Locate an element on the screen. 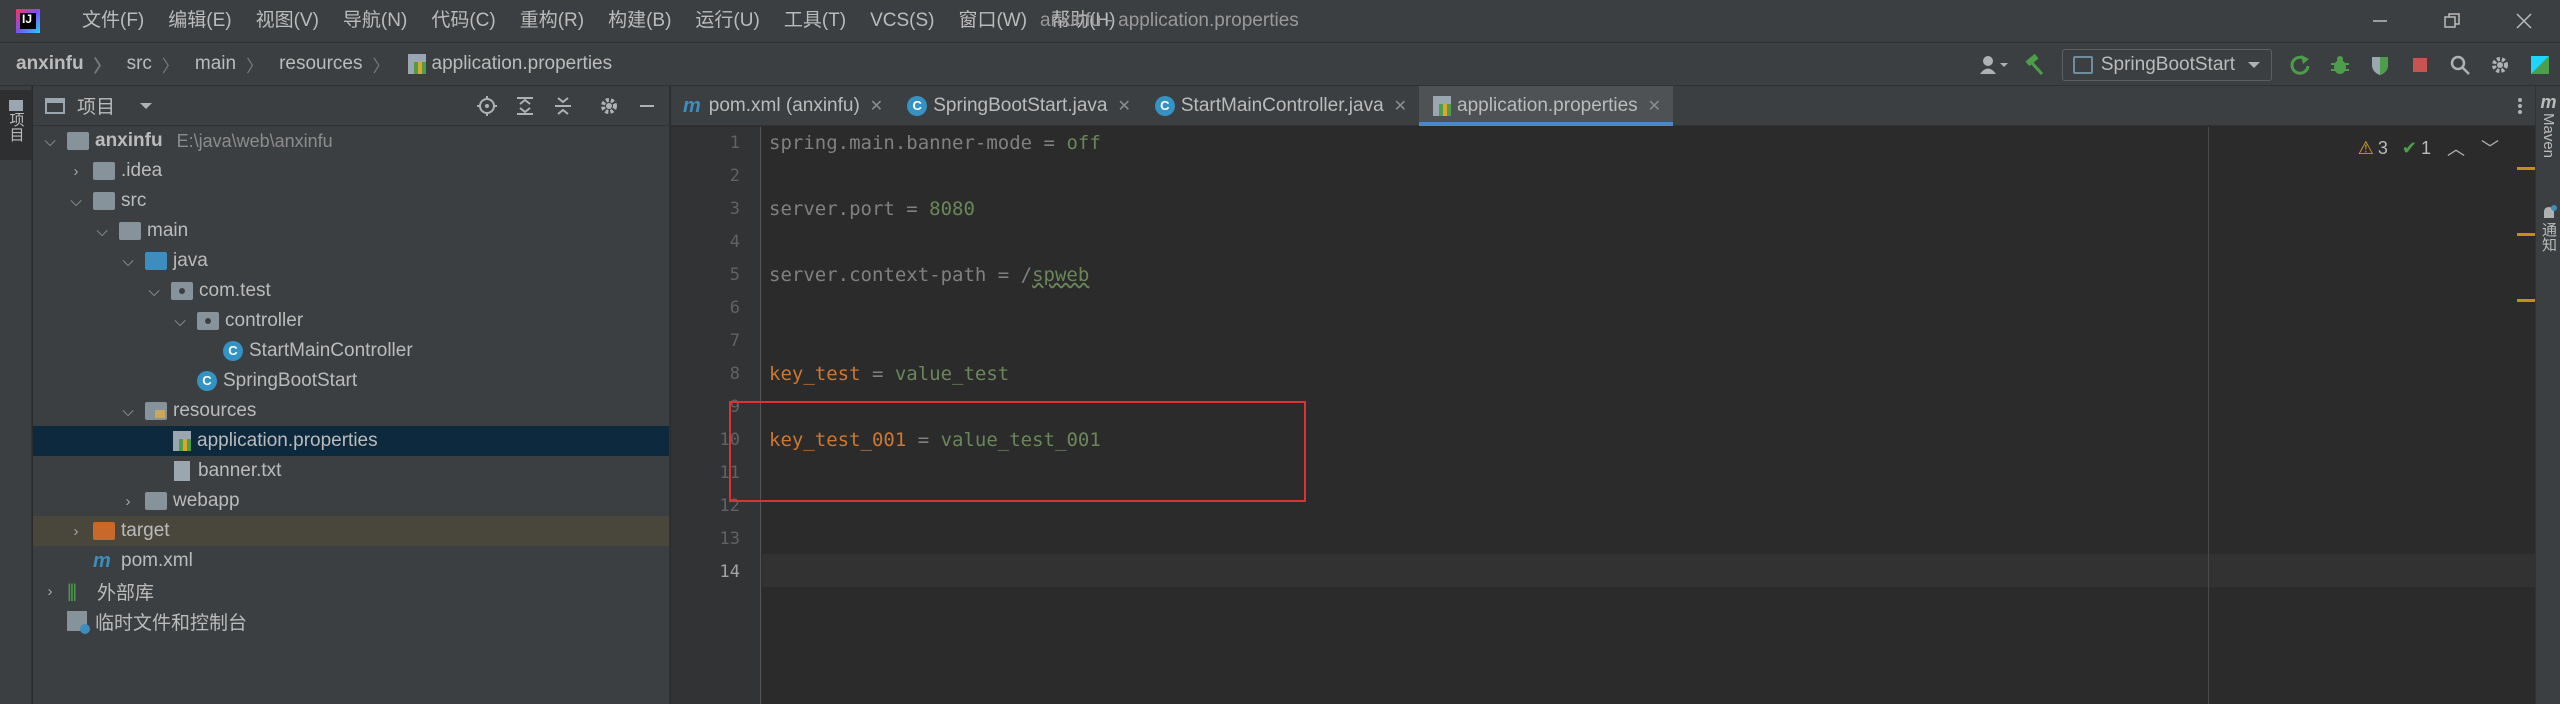  chevron-up-icon: ︿ is located at coordinates (2456, 148).